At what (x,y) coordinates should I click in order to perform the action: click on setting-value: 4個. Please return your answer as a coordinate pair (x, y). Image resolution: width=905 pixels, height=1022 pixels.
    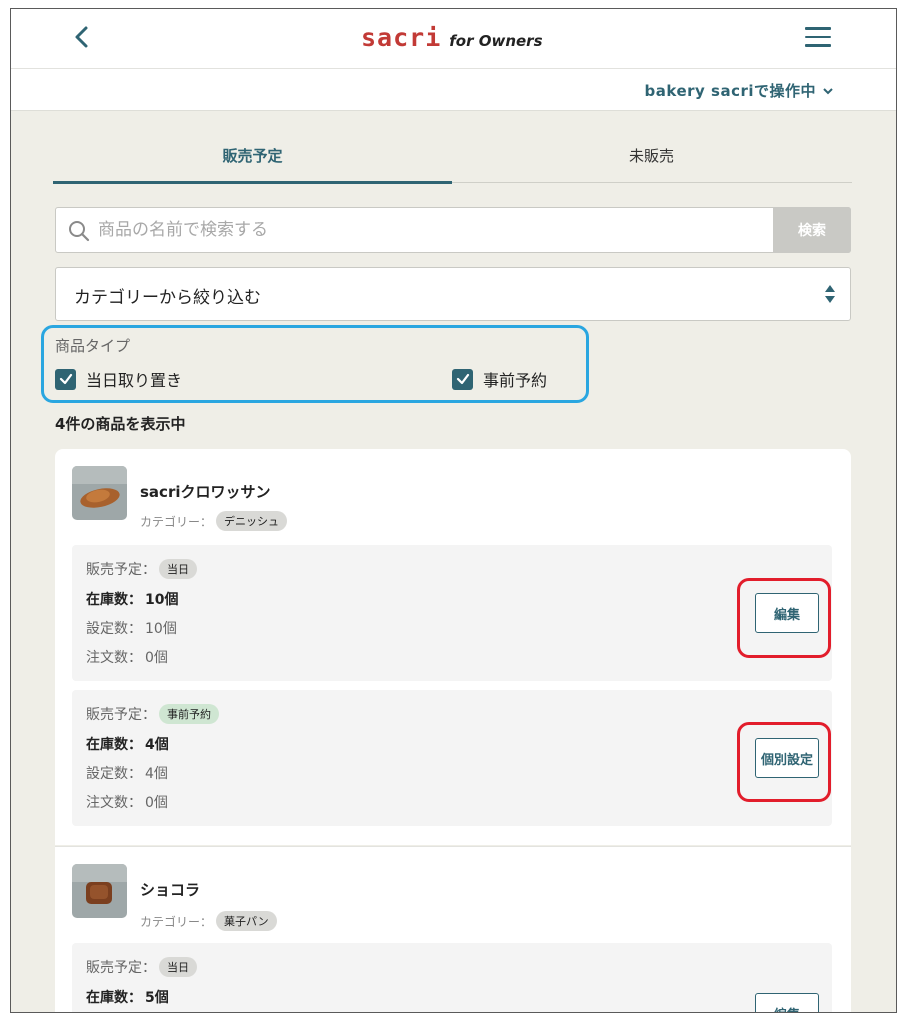
    Looking at the image, I should click on (156, 774).